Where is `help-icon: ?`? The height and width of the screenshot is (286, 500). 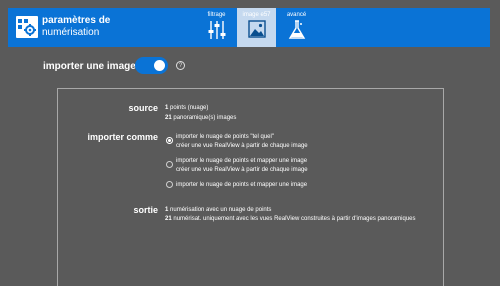
help-icon: ? is located at coordinates (180, 65).